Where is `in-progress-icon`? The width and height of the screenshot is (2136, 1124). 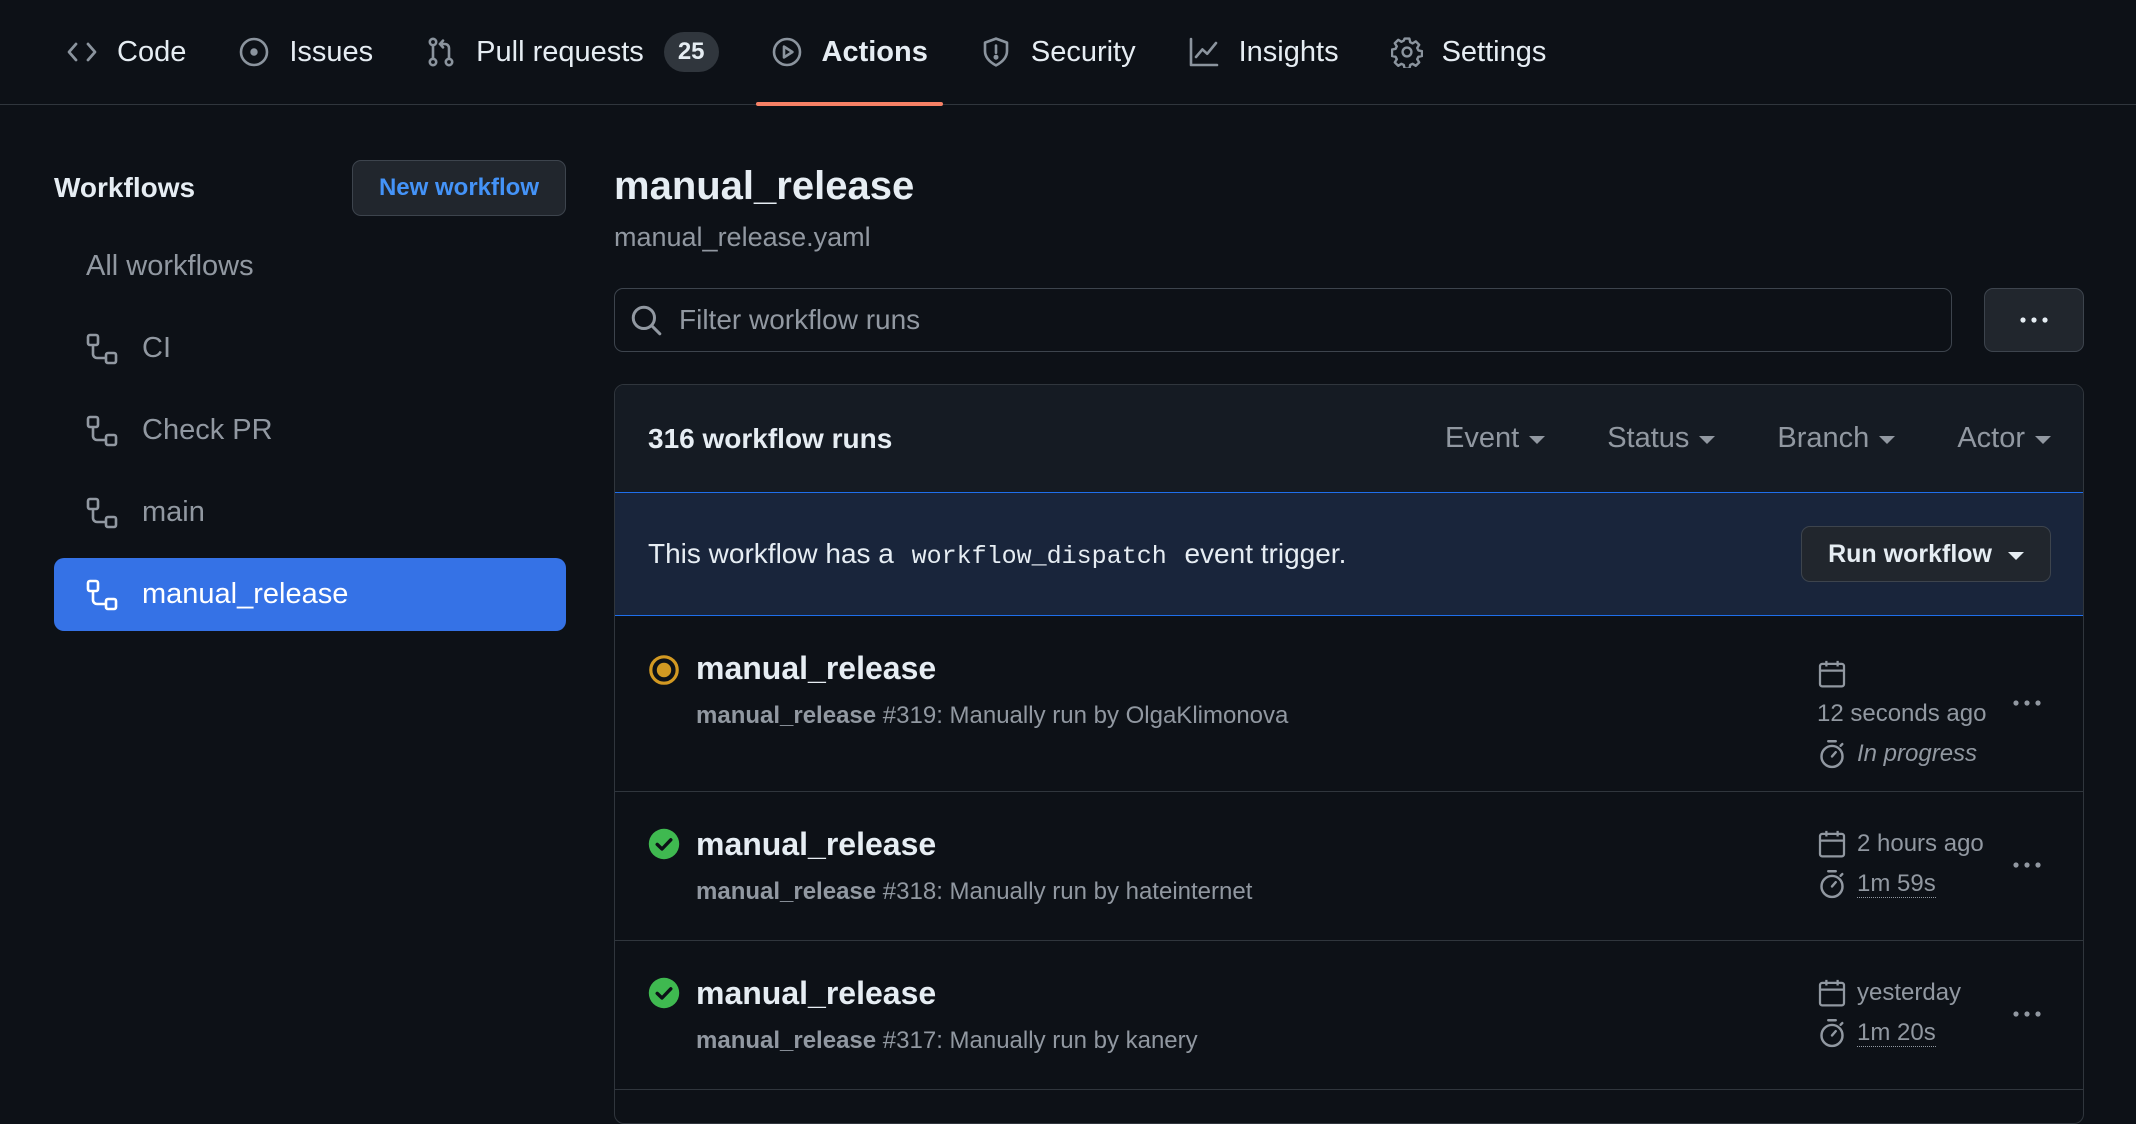
in-progress-icon is located at coordinates (664, 670).